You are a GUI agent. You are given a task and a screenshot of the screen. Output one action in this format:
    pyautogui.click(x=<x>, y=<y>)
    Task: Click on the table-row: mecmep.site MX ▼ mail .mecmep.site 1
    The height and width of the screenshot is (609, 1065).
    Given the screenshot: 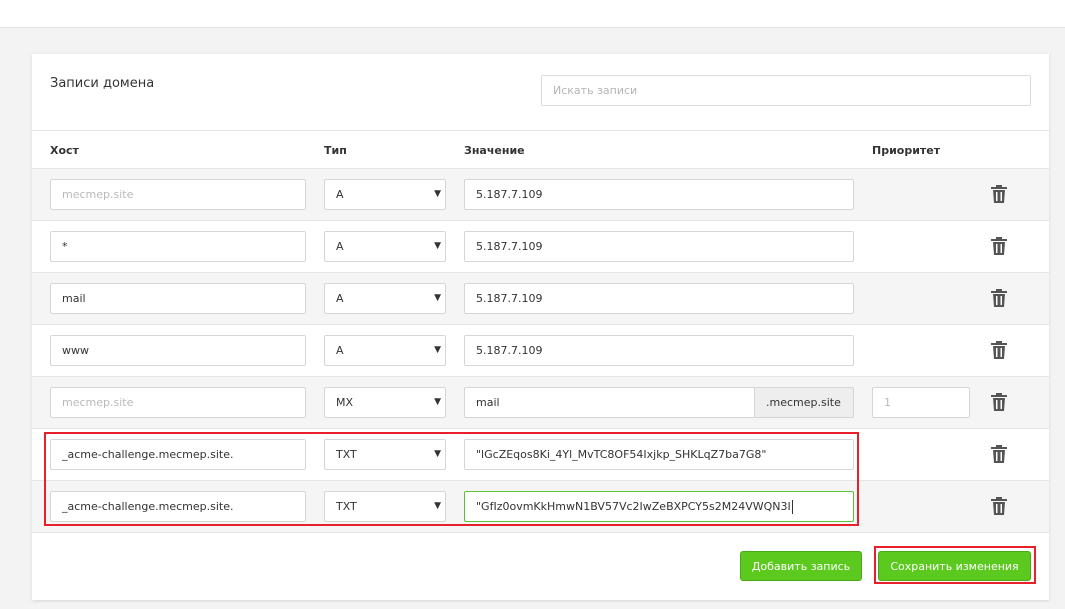 What is the action you would take?
    pyautogui.click(x=540, y=403)
    